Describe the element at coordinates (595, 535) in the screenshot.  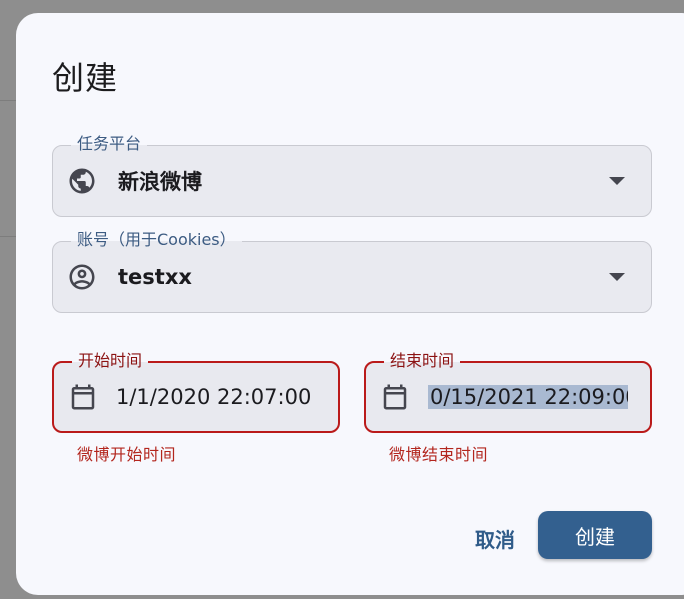
I see `create-button: 创建` at that location.